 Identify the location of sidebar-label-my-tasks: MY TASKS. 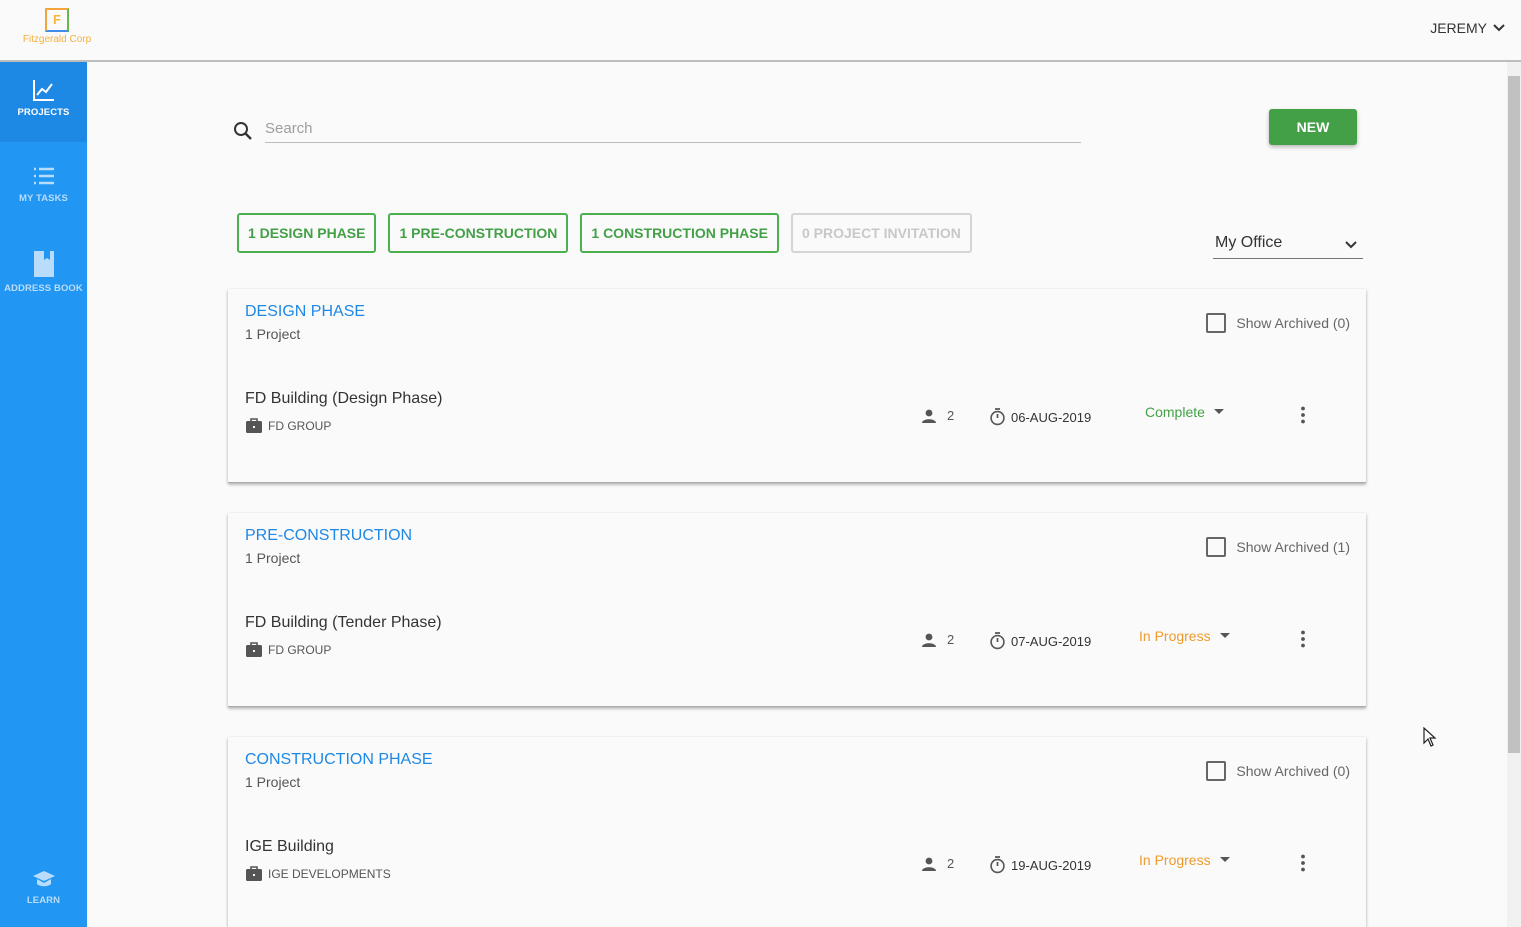
(43, 198).